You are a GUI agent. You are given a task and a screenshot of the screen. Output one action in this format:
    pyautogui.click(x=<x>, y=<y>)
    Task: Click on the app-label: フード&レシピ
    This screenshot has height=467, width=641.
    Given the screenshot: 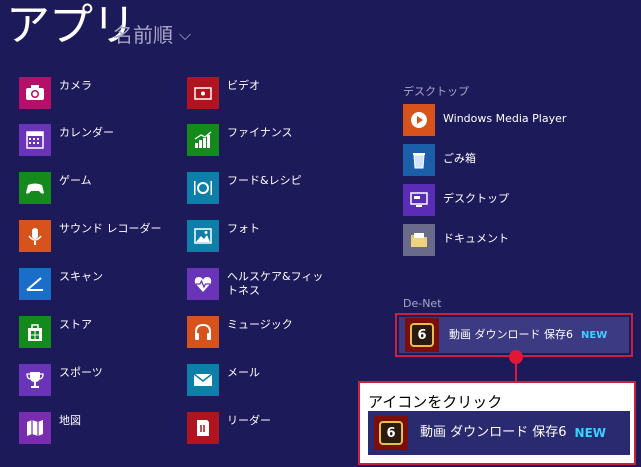 What is the action you would take?
    pyautogui.click(x=264, y=180)
    